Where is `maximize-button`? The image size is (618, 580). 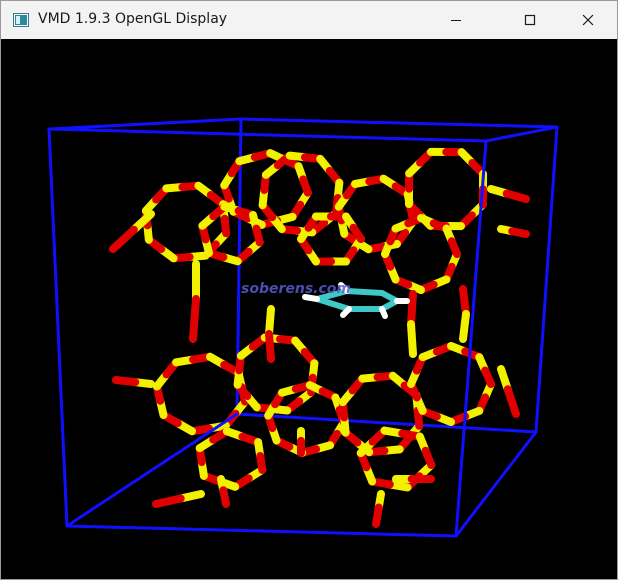 maximize-button is located at coordinates (530, 20).